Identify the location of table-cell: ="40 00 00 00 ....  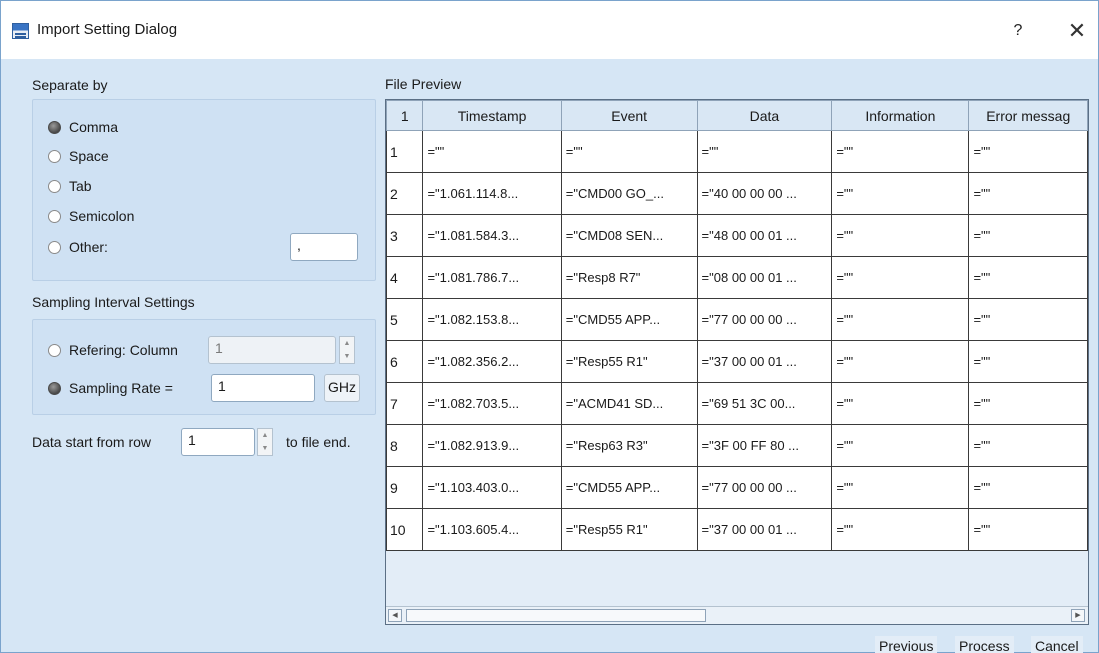
(764, 193).